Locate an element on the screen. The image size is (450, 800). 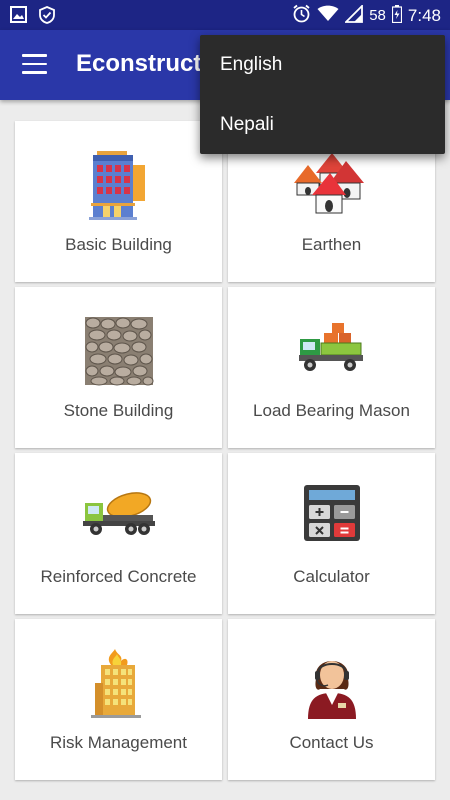
card-load-bearing-mason: Load Bearing Mason is located at coordinates (331, 367).